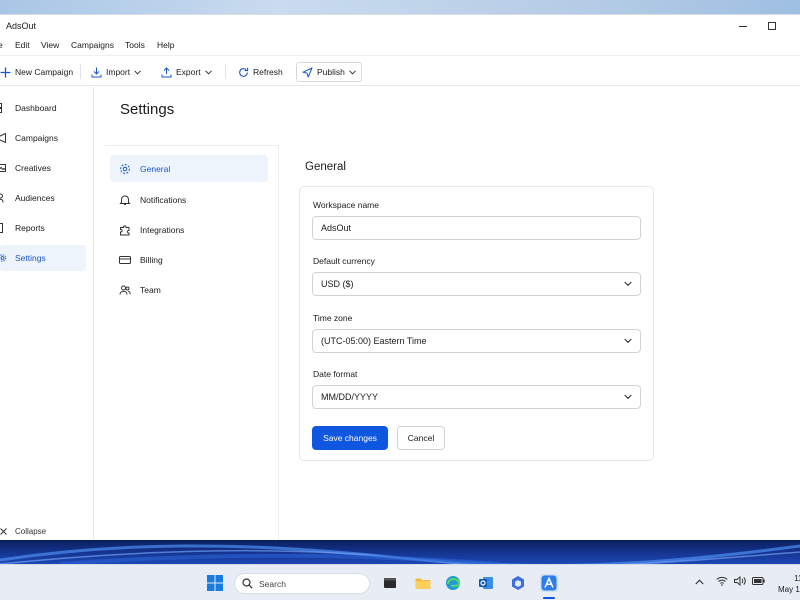  Describe the element at coordinates (1, 45) in the screenshot. I see `menu-file: e` at that location.